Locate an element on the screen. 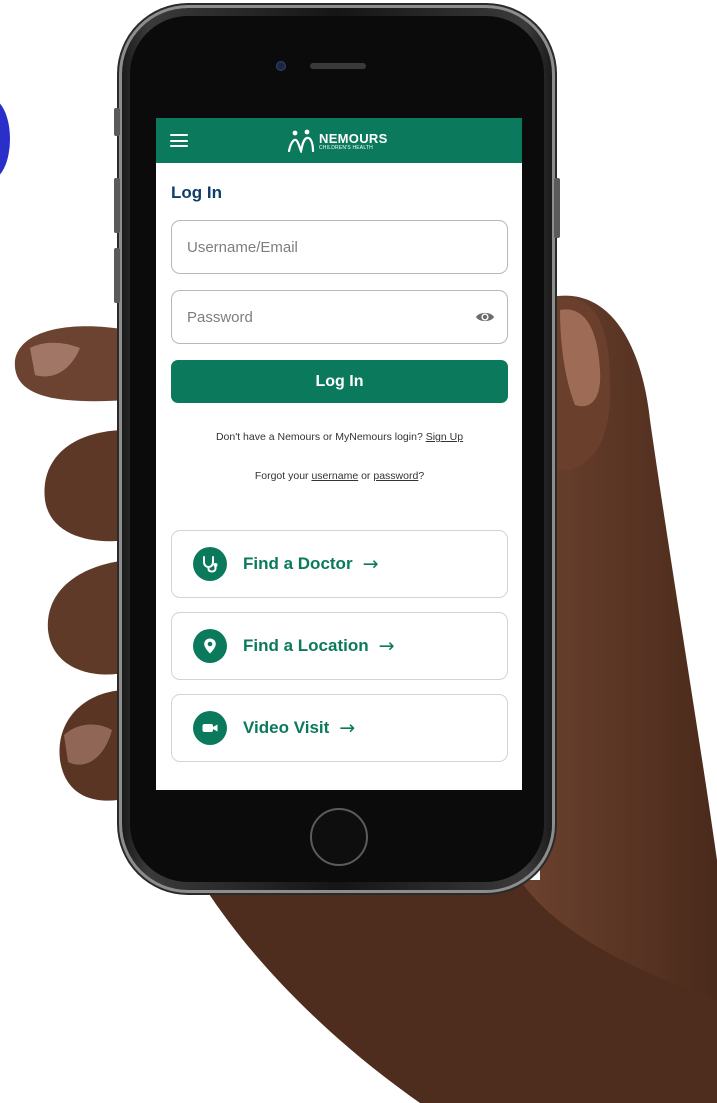 This screenshot has height=1103, width=717. logo-wordmark: NEMOURS CHILDREN'S HEALTH is located at coordinates (353, 141).